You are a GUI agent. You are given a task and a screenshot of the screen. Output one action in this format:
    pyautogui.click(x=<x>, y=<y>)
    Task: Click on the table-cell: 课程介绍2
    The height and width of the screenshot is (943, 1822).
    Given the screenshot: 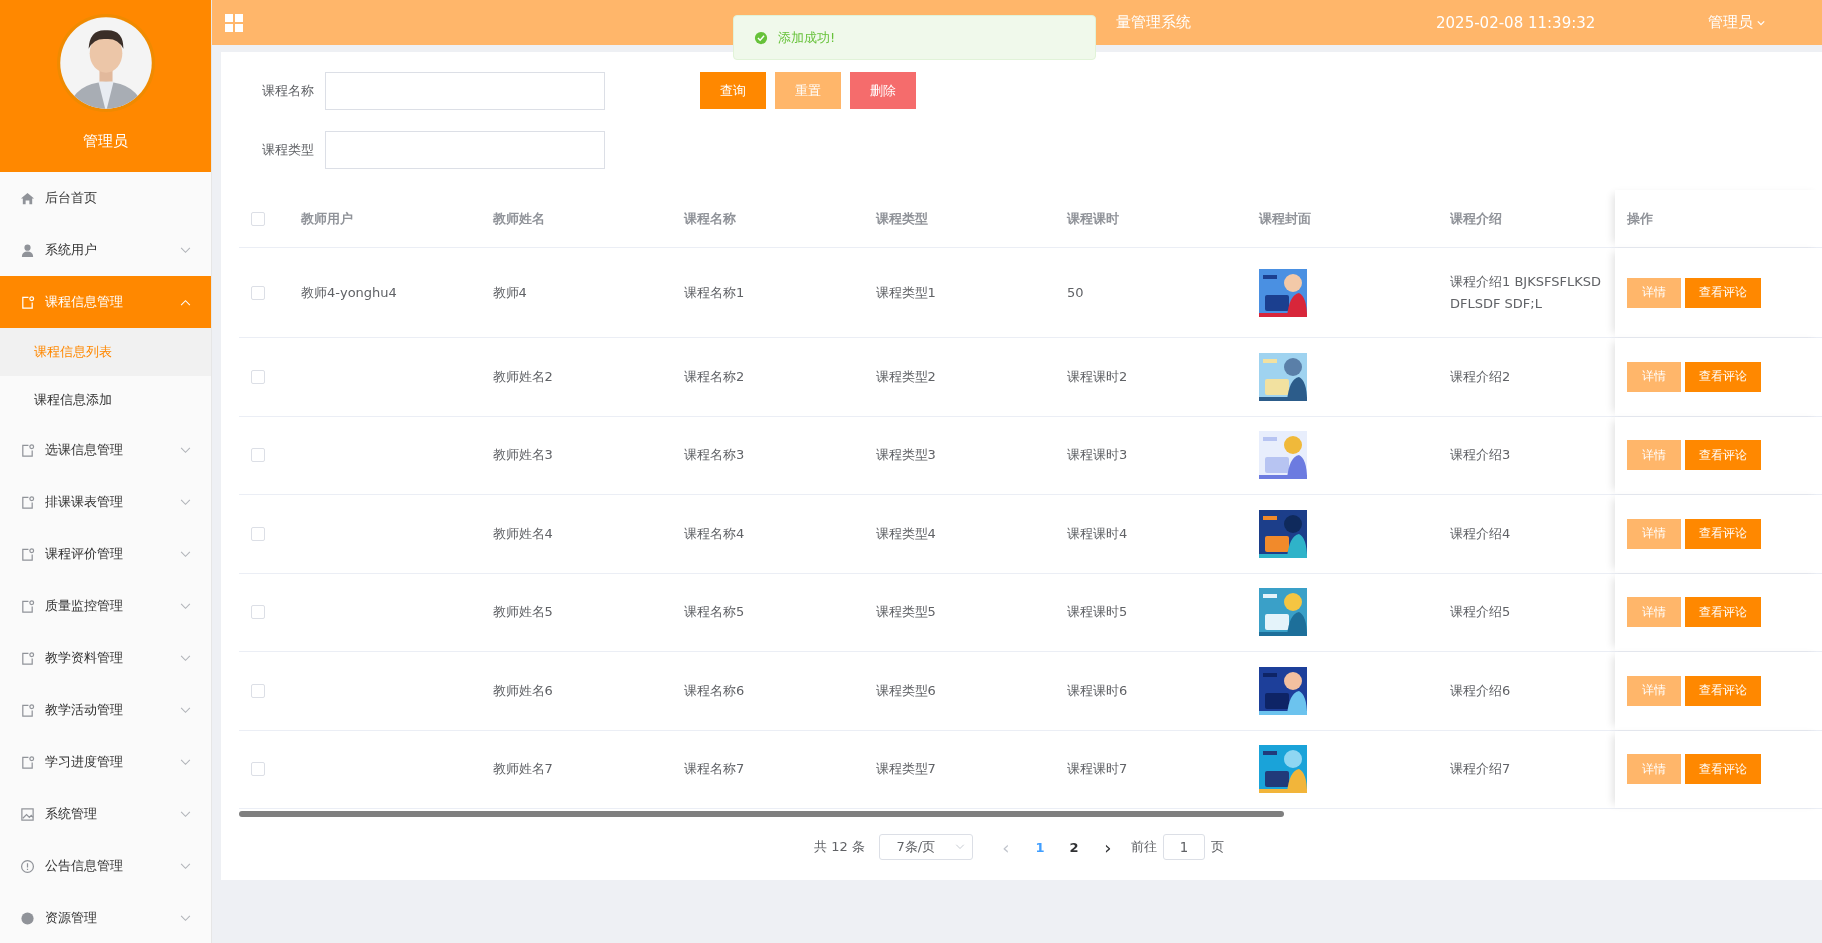 What is the action you would take?
    pyautogui.click(x=1480, y=376)
    